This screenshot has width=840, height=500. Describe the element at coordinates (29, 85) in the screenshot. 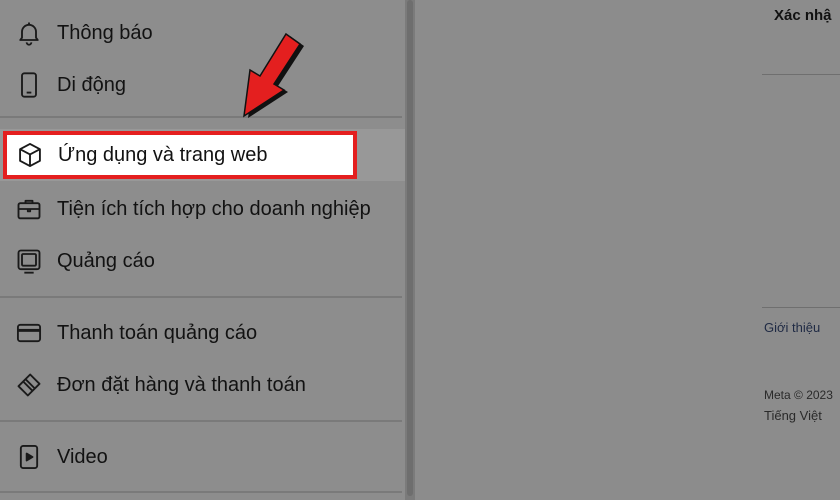

I see `mobile-phone-icon` at that location.